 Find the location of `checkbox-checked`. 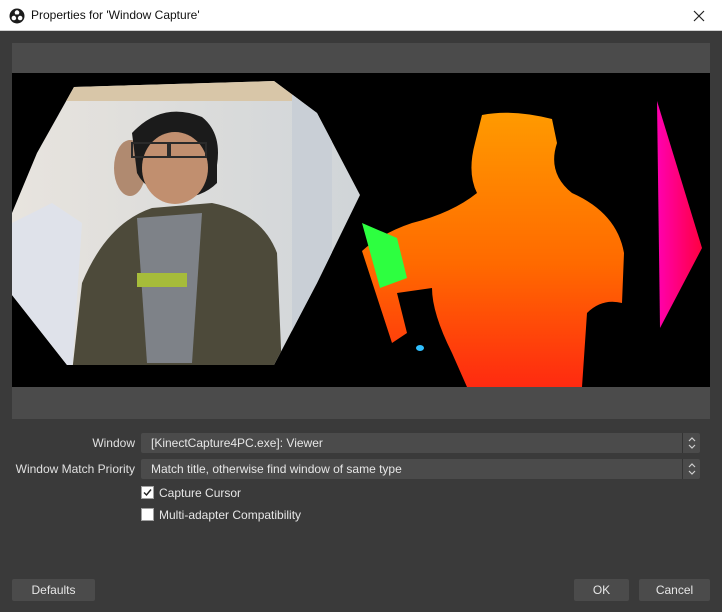

checkbox-checked is located at coordinates (147, 492).